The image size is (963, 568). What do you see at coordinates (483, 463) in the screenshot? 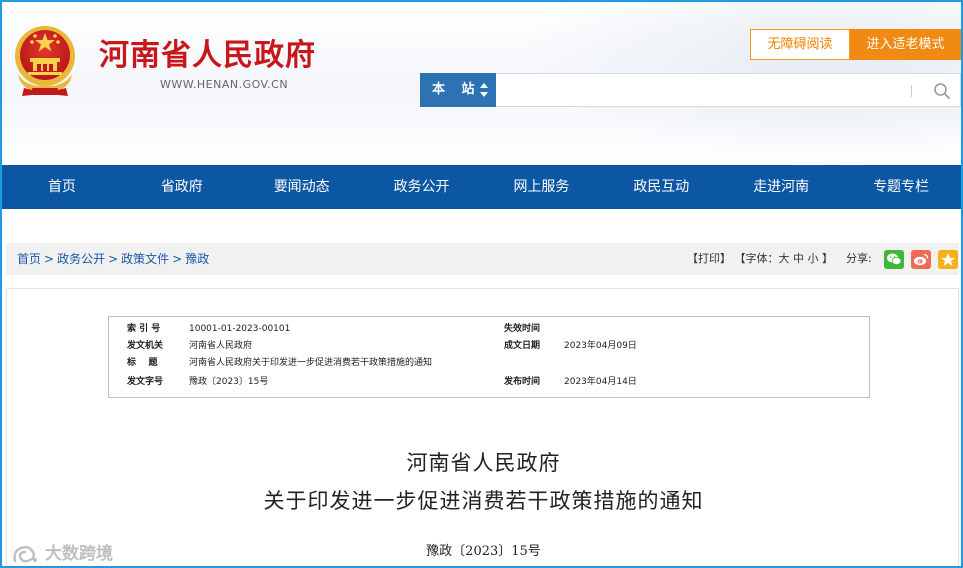
I see `document-title-line1: 河南省人民政府` at bounding box center [483, 463].